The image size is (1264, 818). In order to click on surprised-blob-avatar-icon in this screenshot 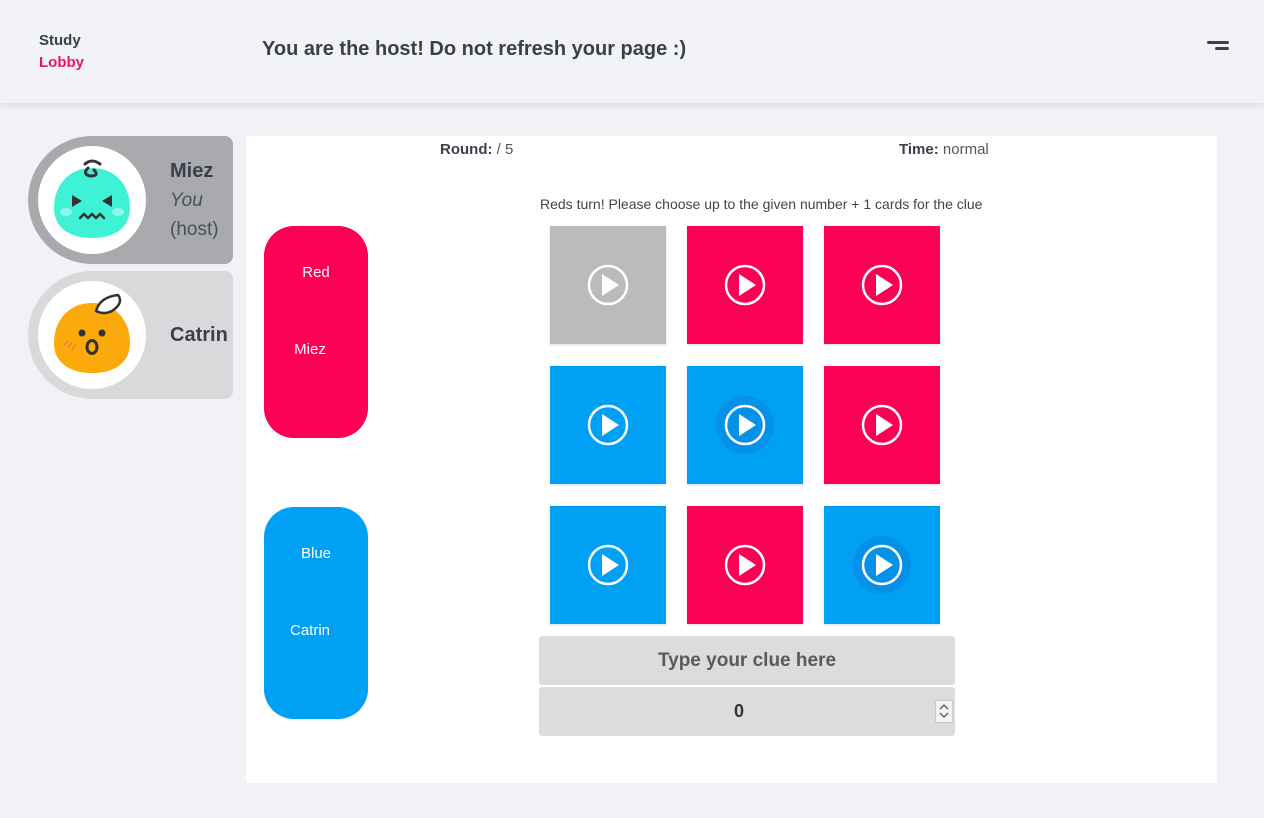, I will do `click(92, 335)`.